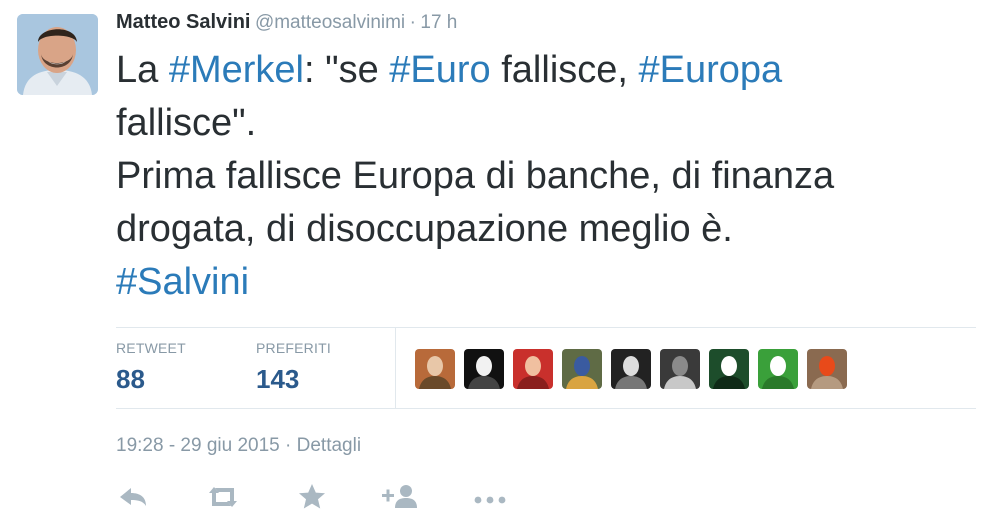 The image size is (993, 531). I want to click on reply-button, so click(134, 498).